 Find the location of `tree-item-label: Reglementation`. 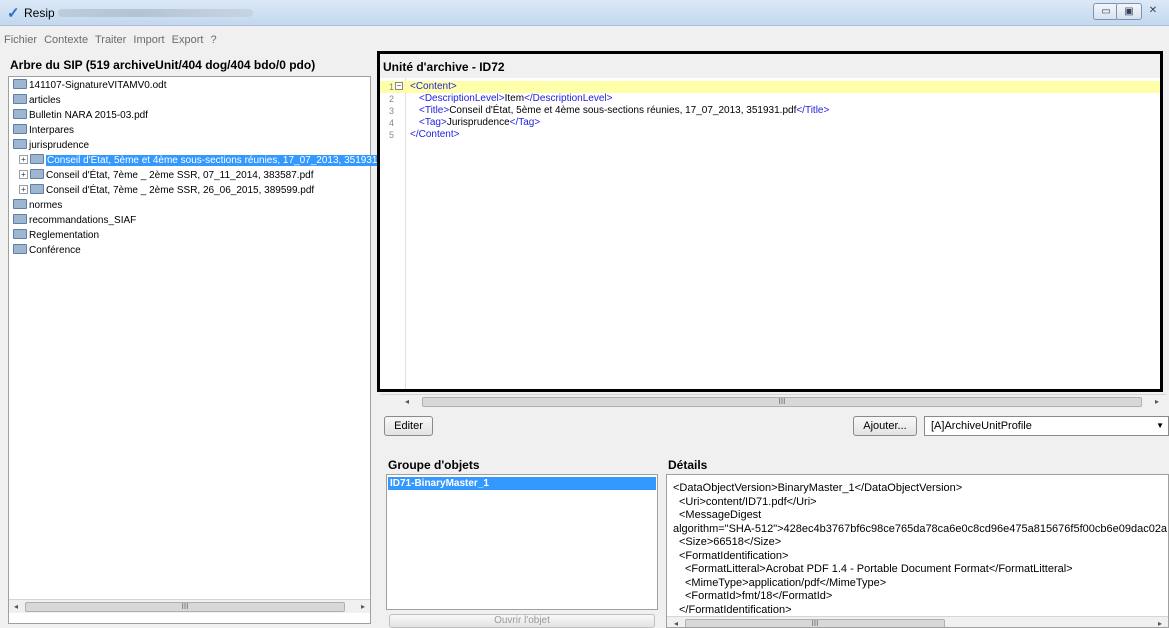

tree-item-label: Reglementation is located at coordinates (64, 235).